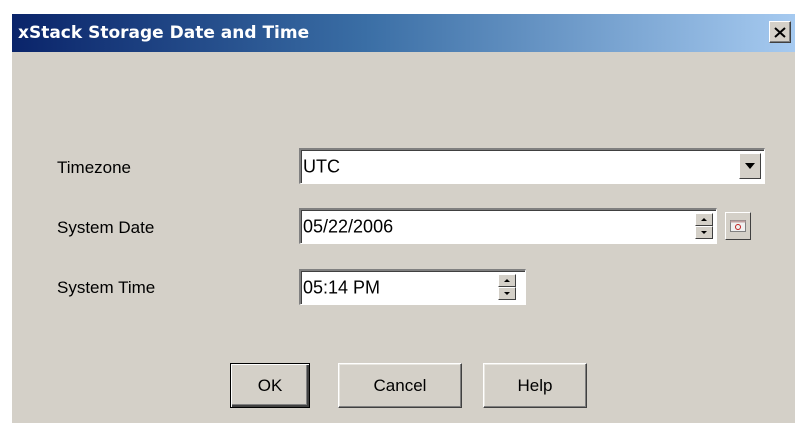  Describe the element at coordinates (412, 287) in the screenshot. I see `system-time-input: 05:14 PM` at that location.